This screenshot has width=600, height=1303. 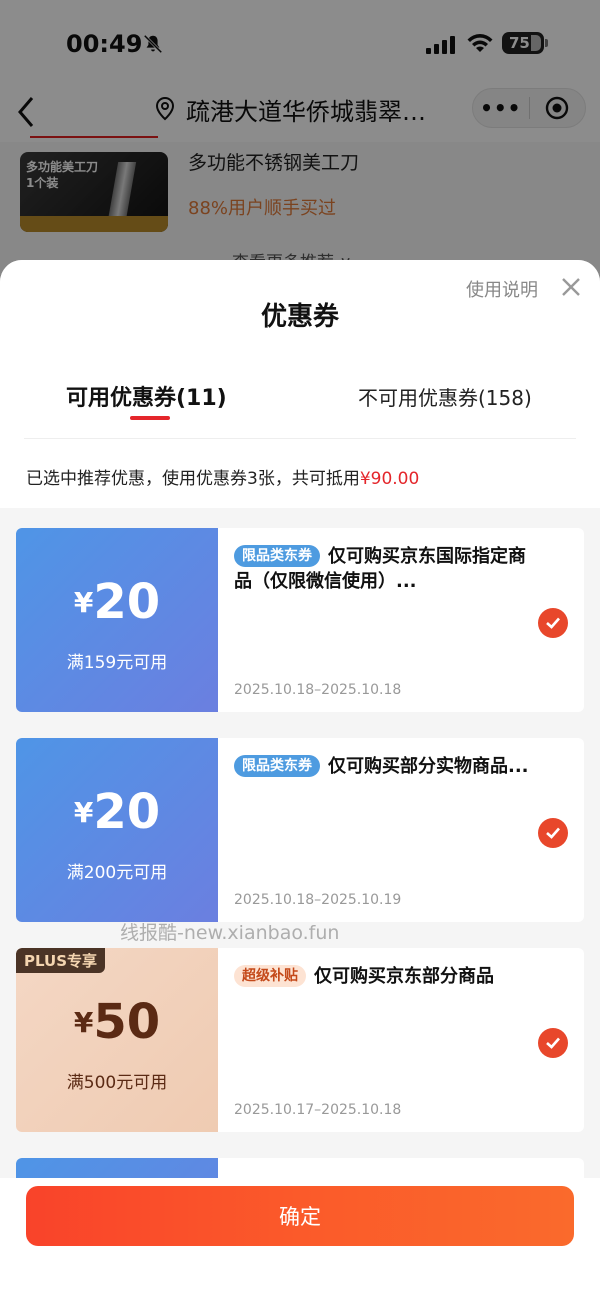 I want to click on tab-unavailable-coupons: 不可用优惠券(158), so click(x=445, y=396).